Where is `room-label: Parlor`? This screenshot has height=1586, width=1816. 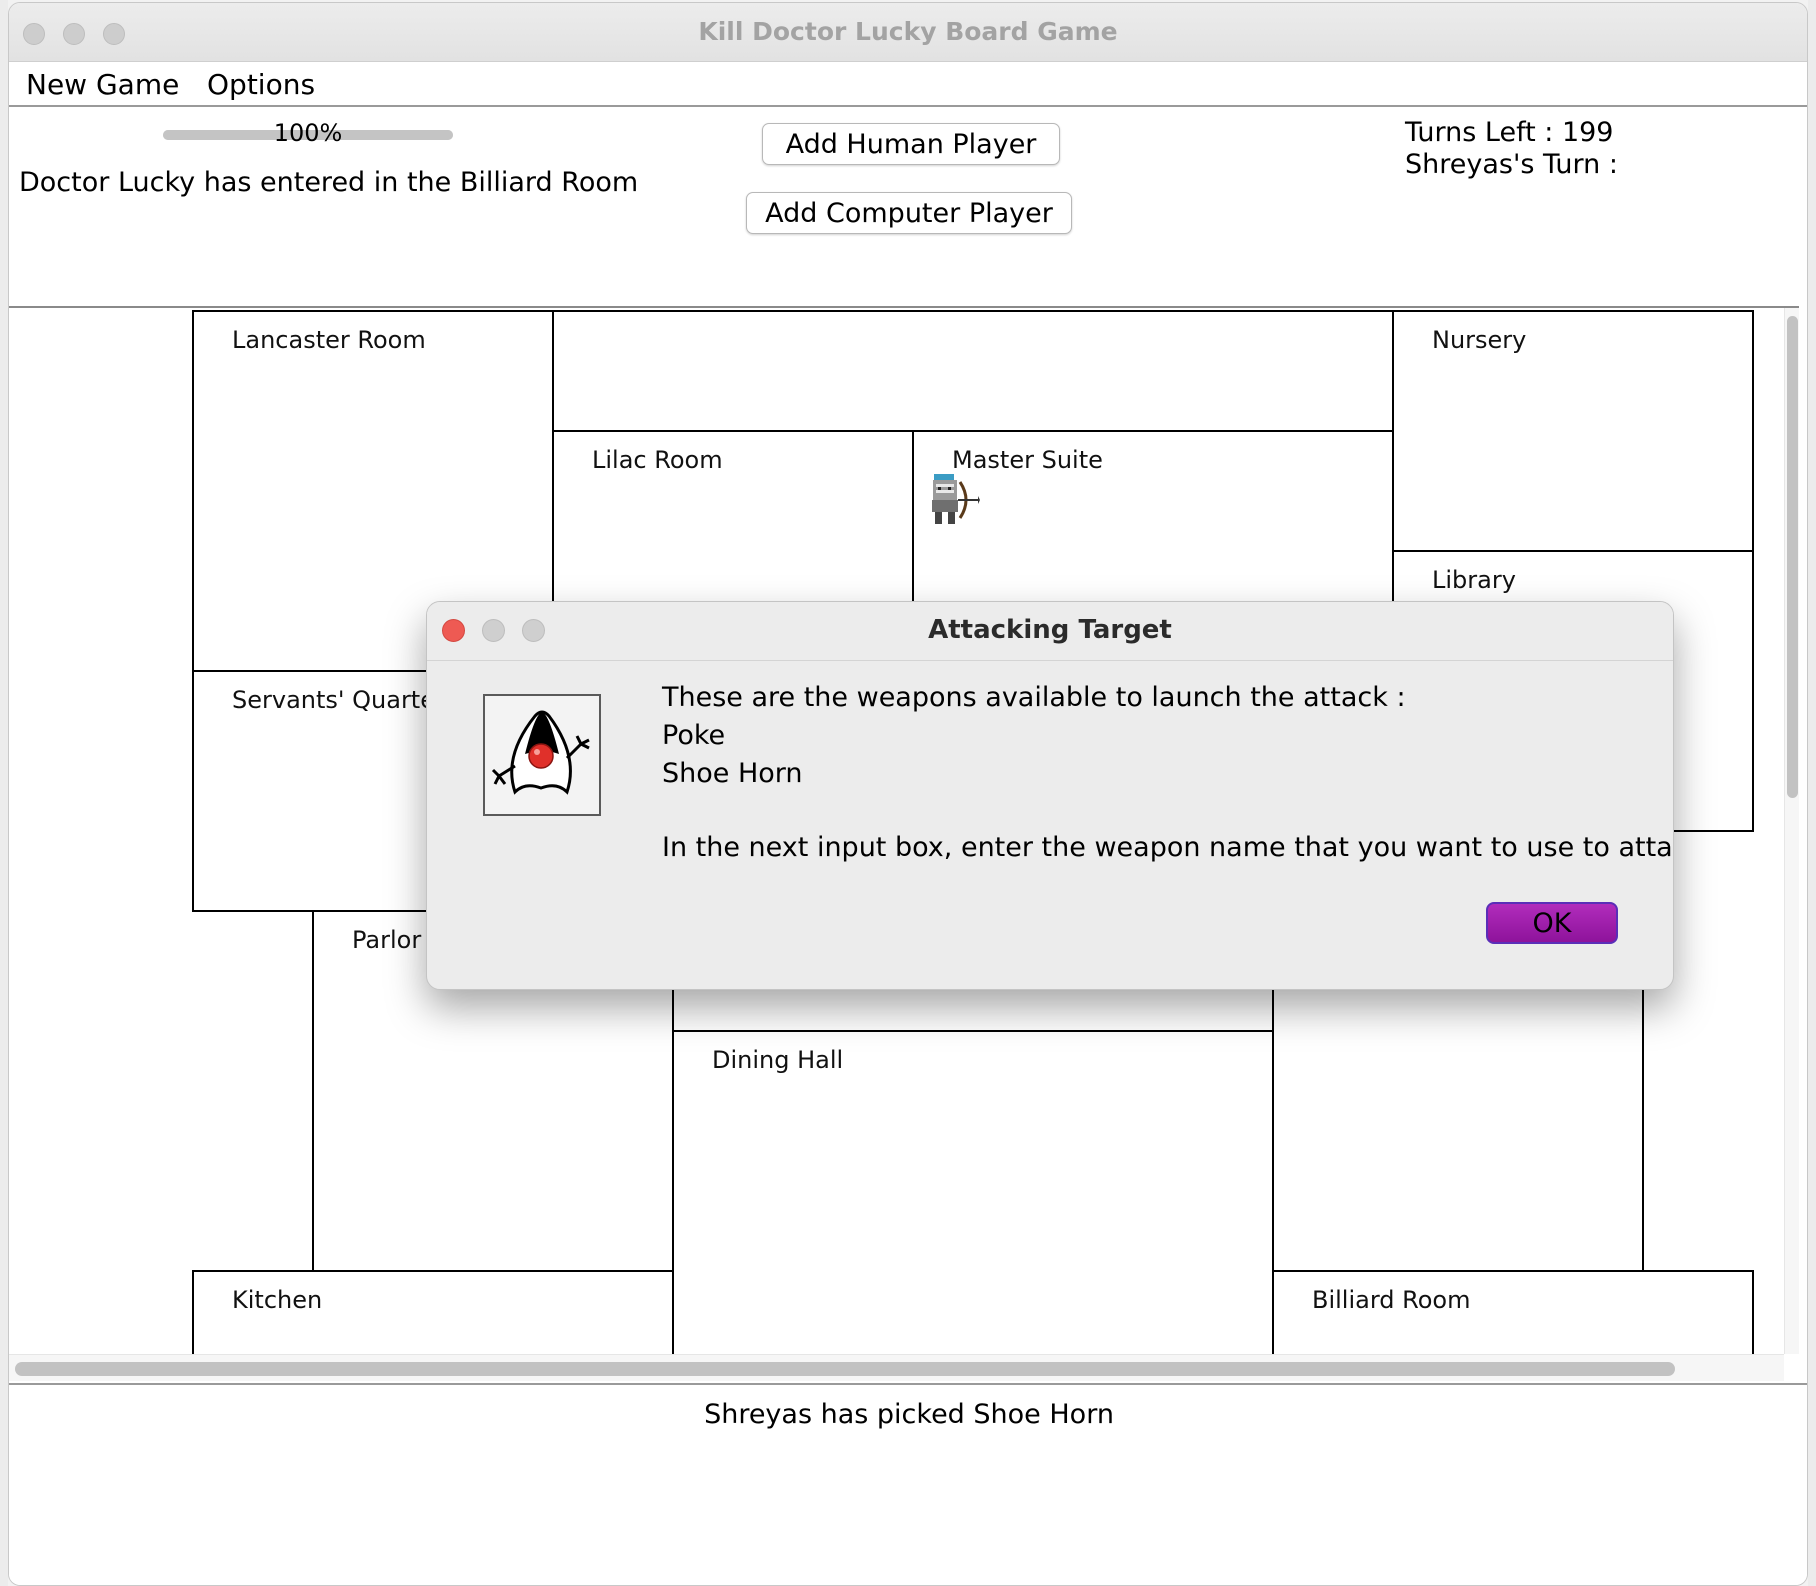
room-label: Parlor is located at coordinates (387, 940).